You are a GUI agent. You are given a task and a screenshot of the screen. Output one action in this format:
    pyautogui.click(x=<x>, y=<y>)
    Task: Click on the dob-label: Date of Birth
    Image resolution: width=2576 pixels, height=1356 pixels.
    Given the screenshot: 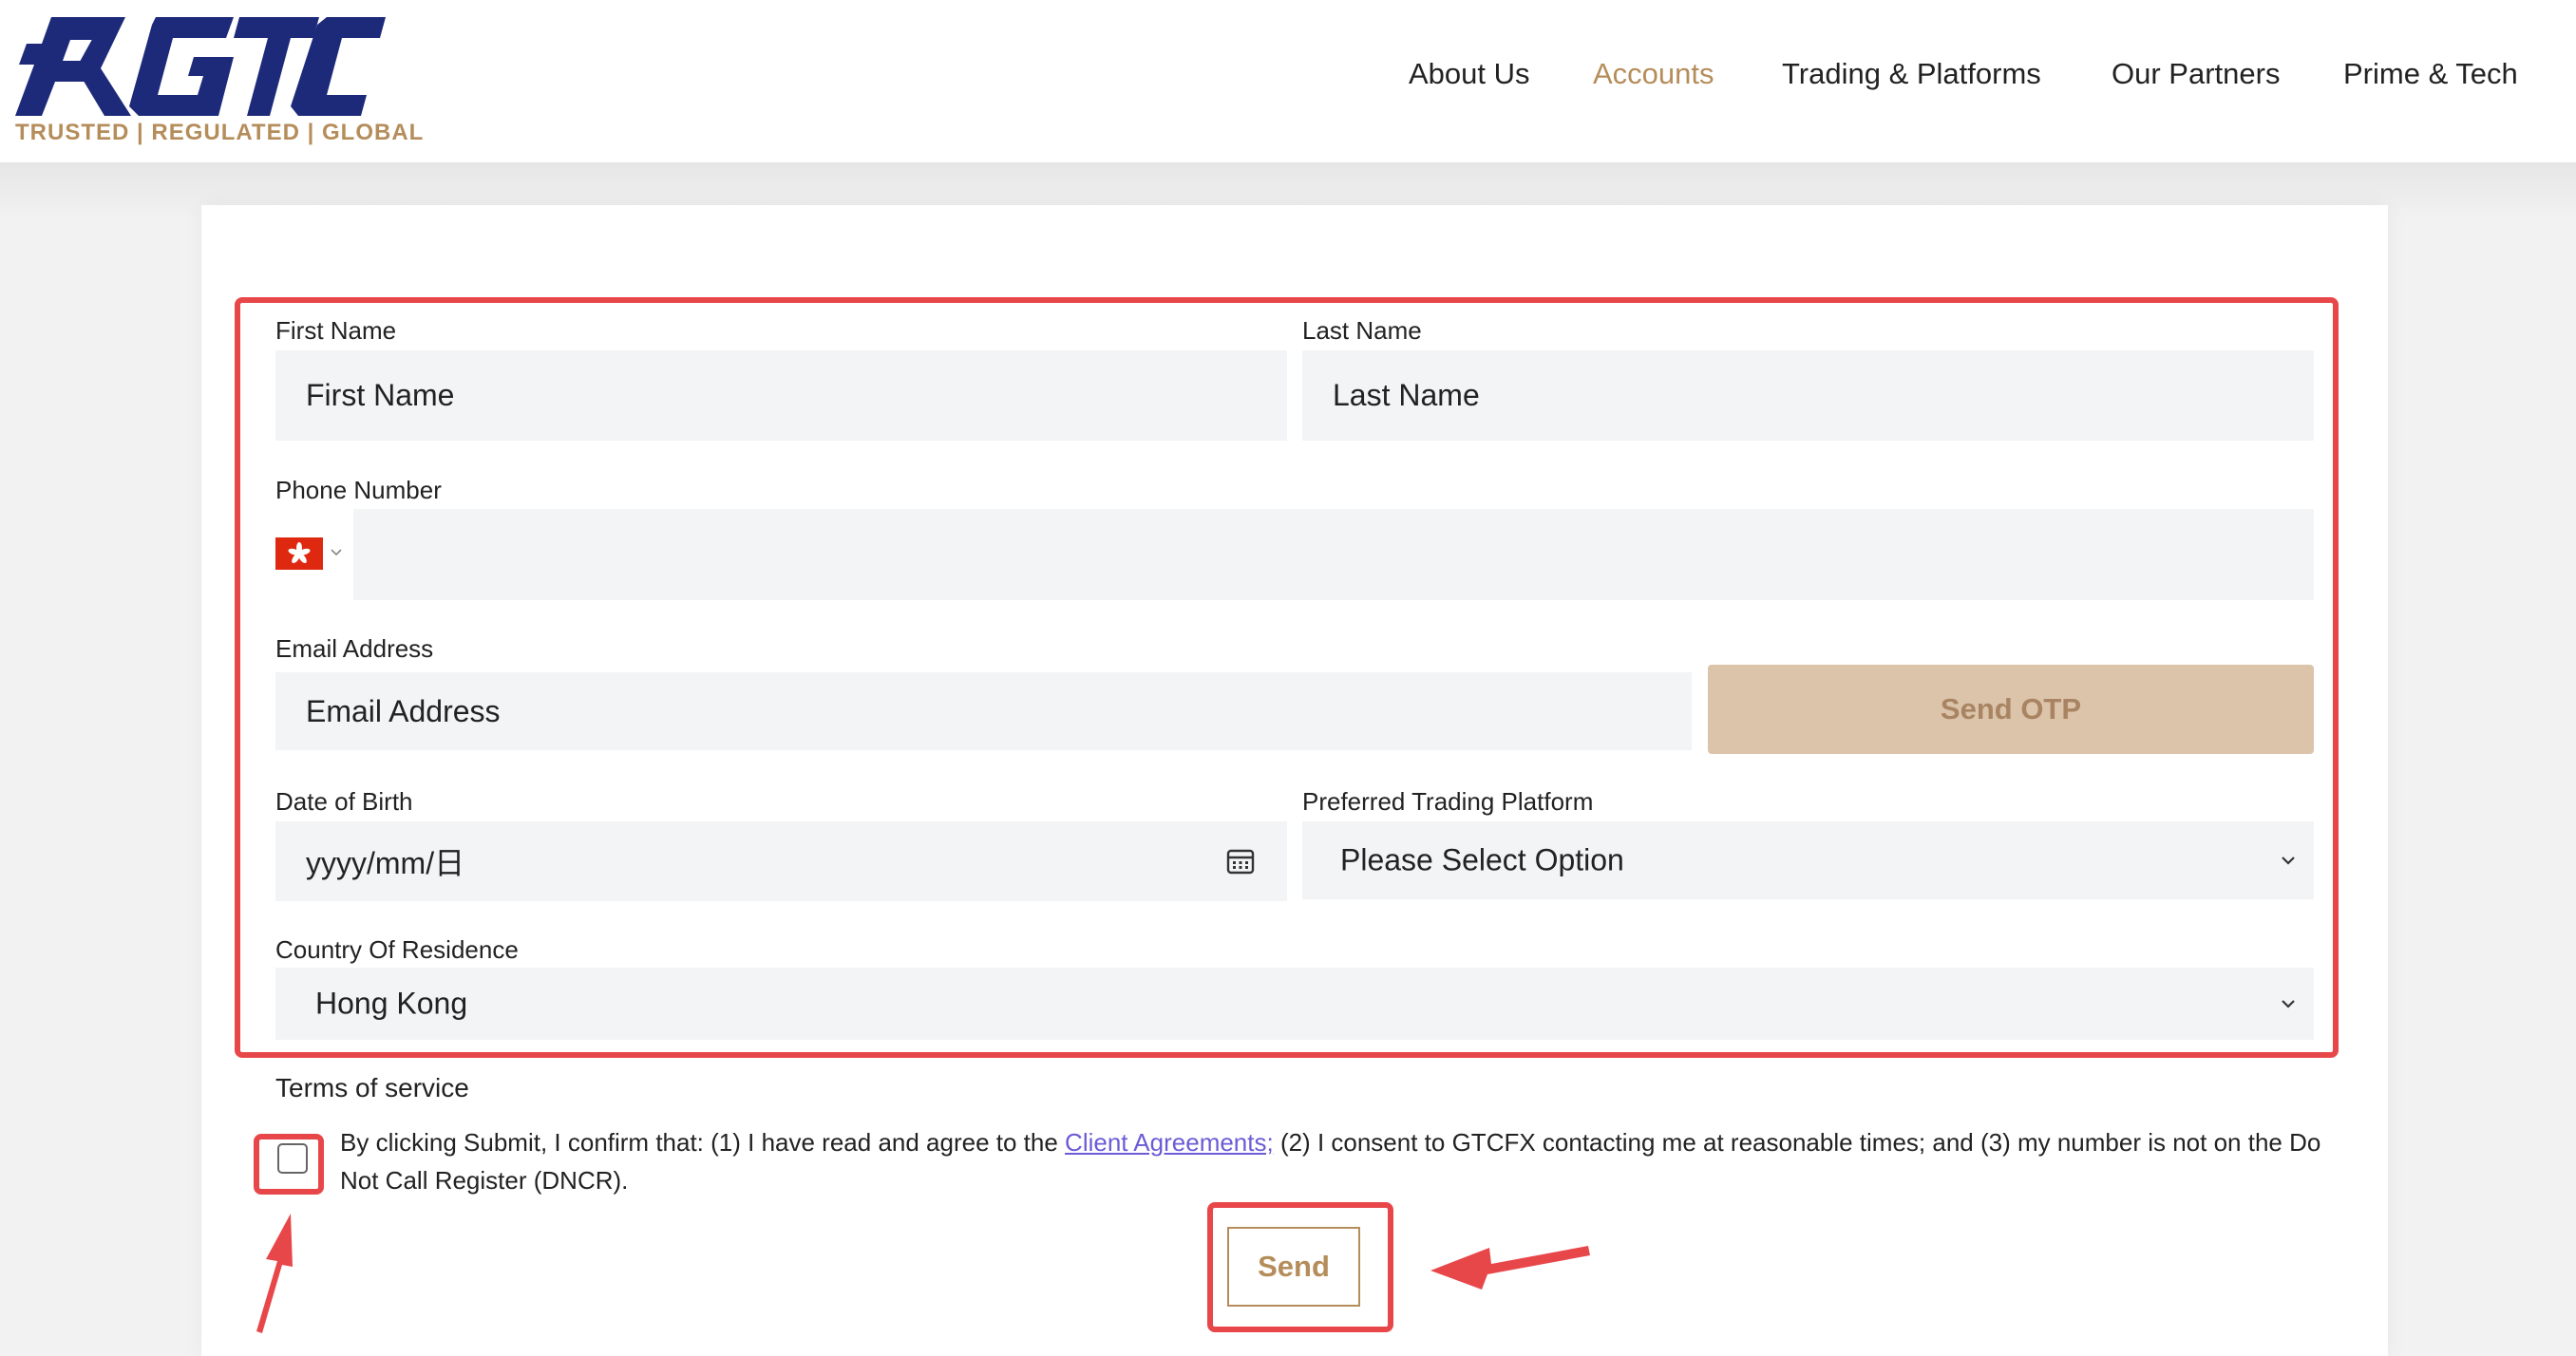 What is the action you would take?
    pyautogui.click(x=344, y=801)
    